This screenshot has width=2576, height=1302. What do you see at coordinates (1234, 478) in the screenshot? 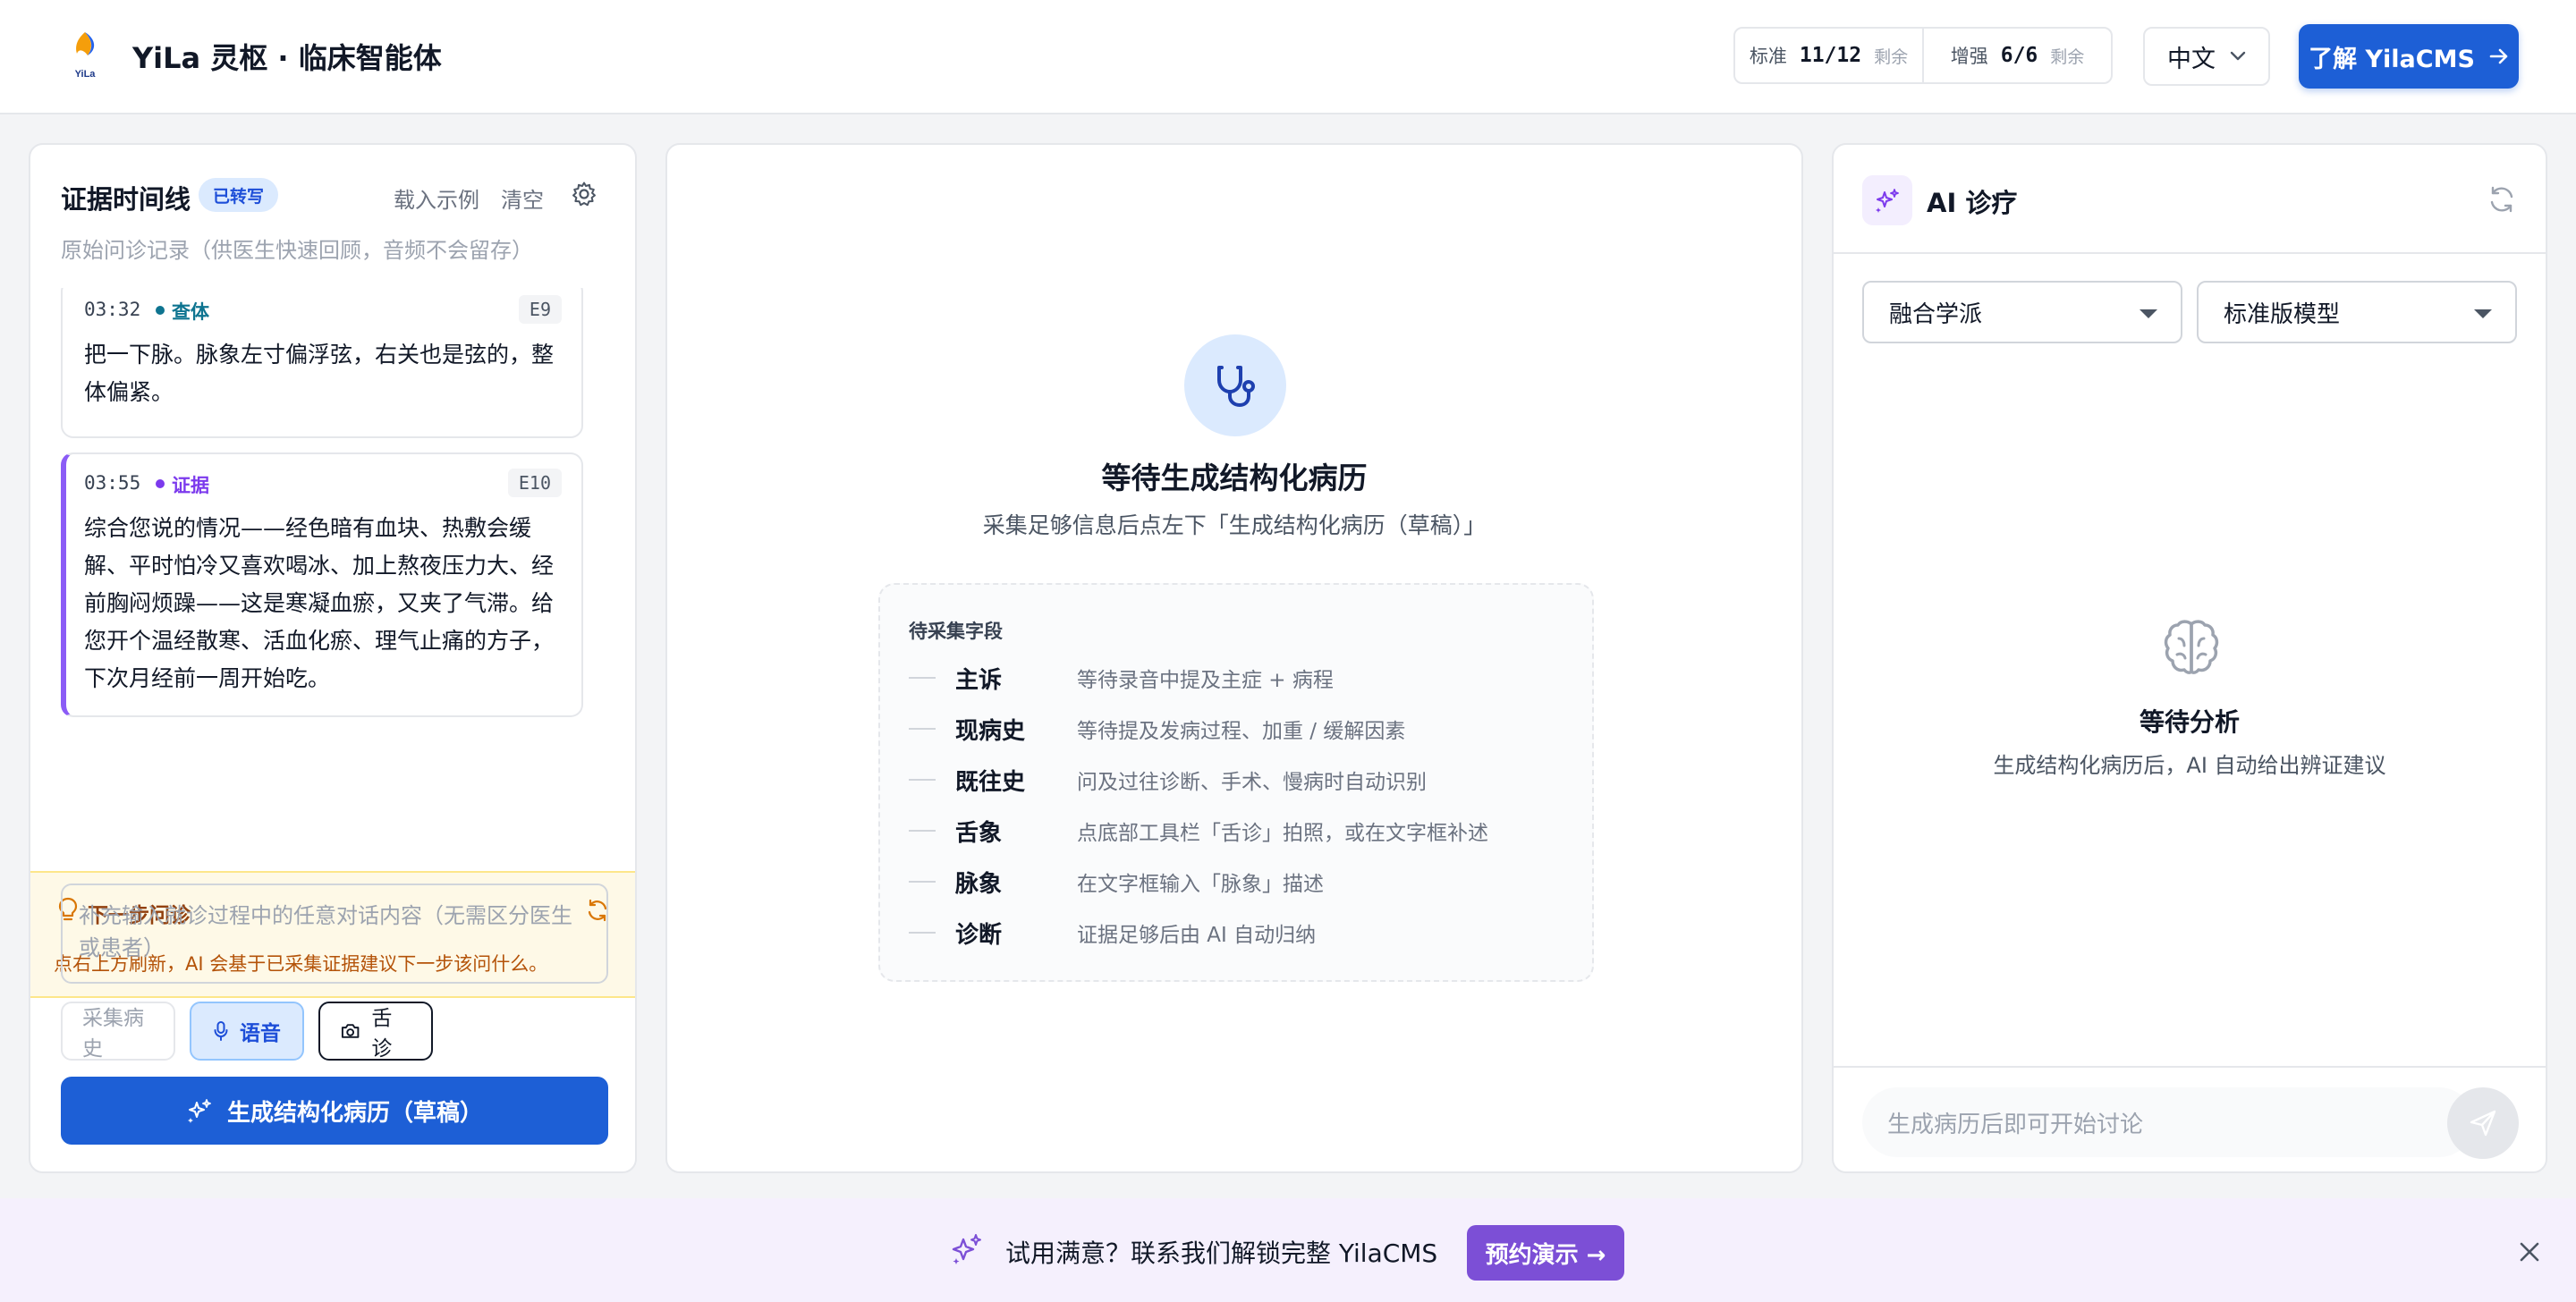
I see `record-await-title: 等待生成结构化病历` at bounding box center [1234, 478].